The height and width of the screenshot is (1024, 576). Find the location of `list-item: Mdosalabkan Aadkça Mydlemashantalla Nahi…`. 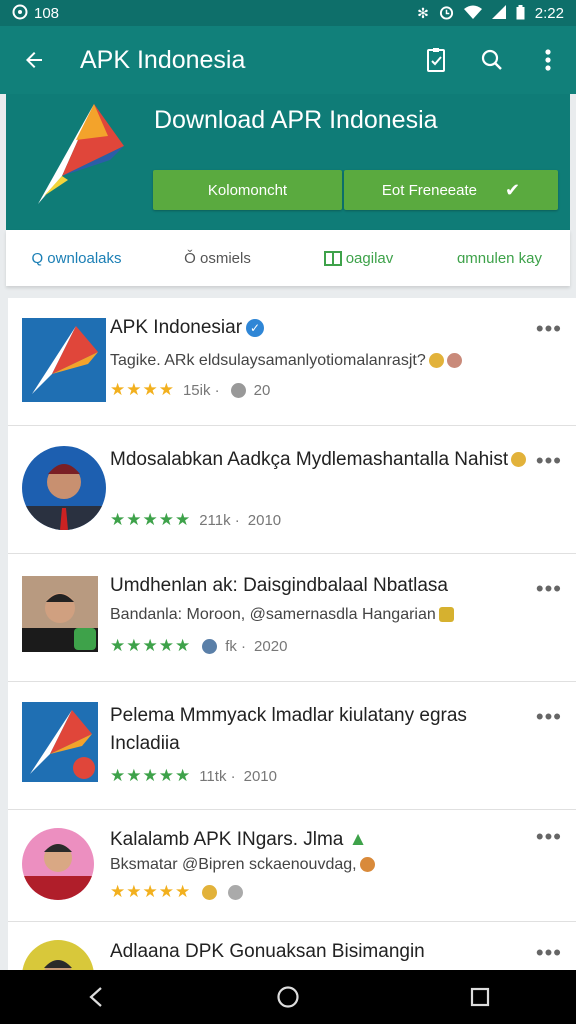

list-item: Mdosalabkan Aadkça Mydlemashantalla Nahi… is located at coordinates (292, 490).